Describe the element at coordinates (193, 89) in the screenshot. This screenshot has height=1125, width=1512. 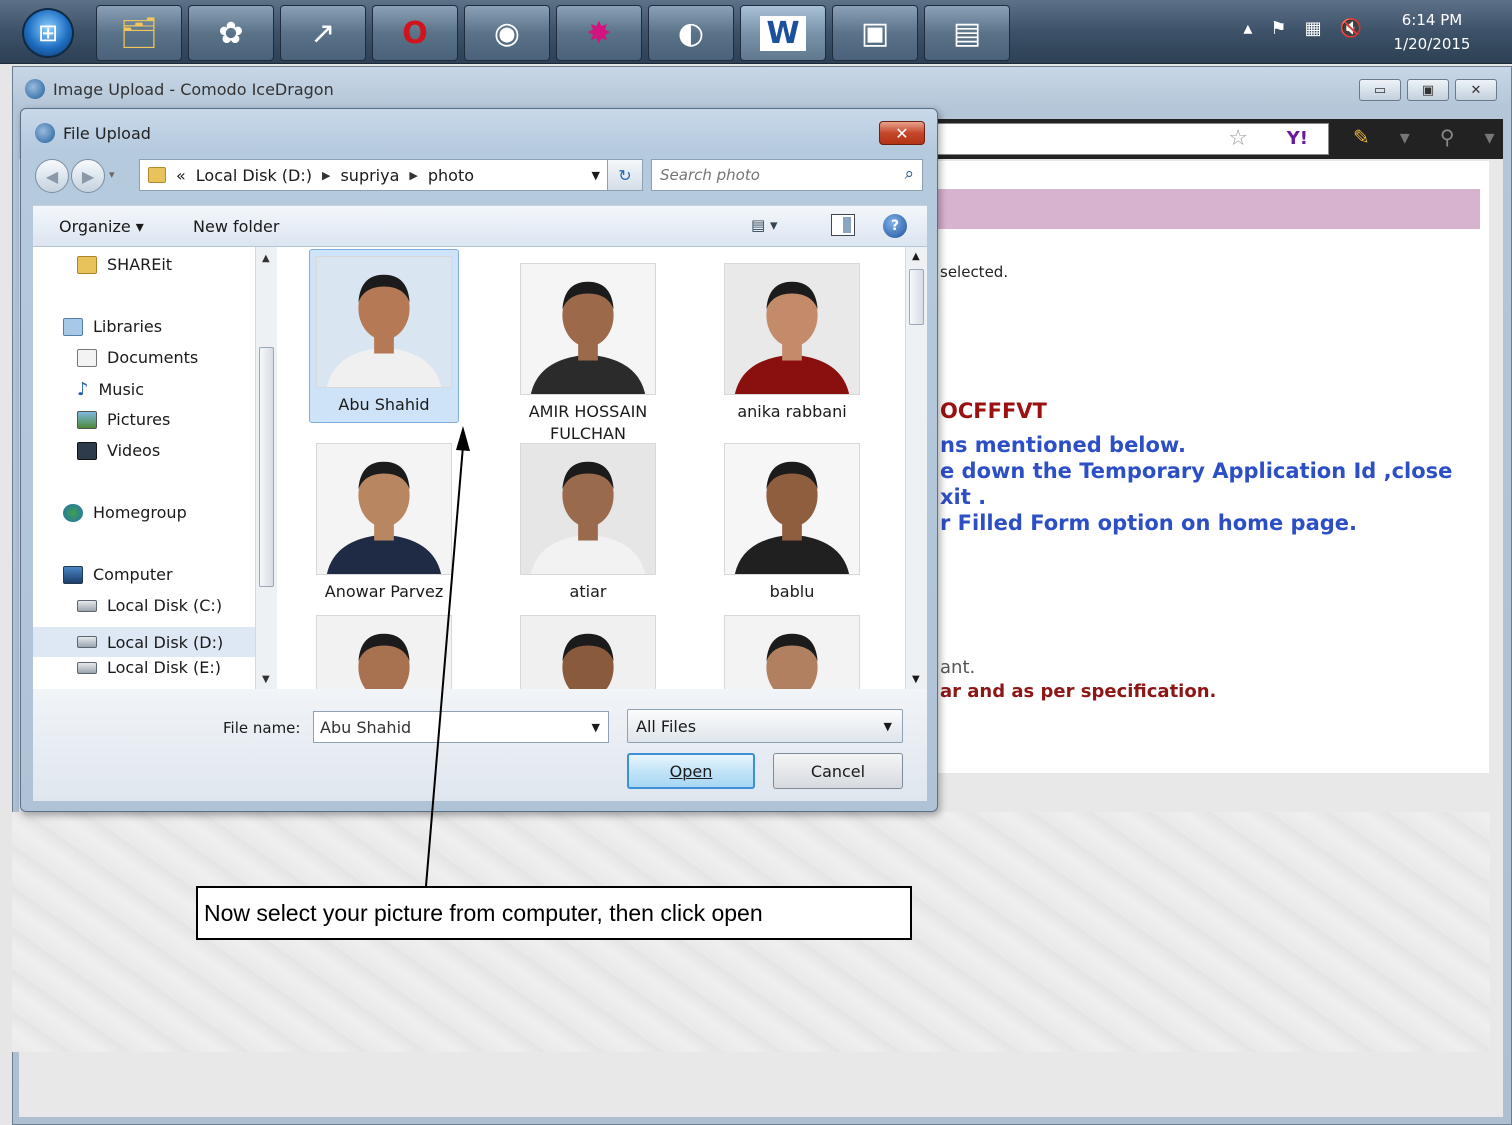
I see `browser-title: Image Upload - Comodo IceDragon` at that location.